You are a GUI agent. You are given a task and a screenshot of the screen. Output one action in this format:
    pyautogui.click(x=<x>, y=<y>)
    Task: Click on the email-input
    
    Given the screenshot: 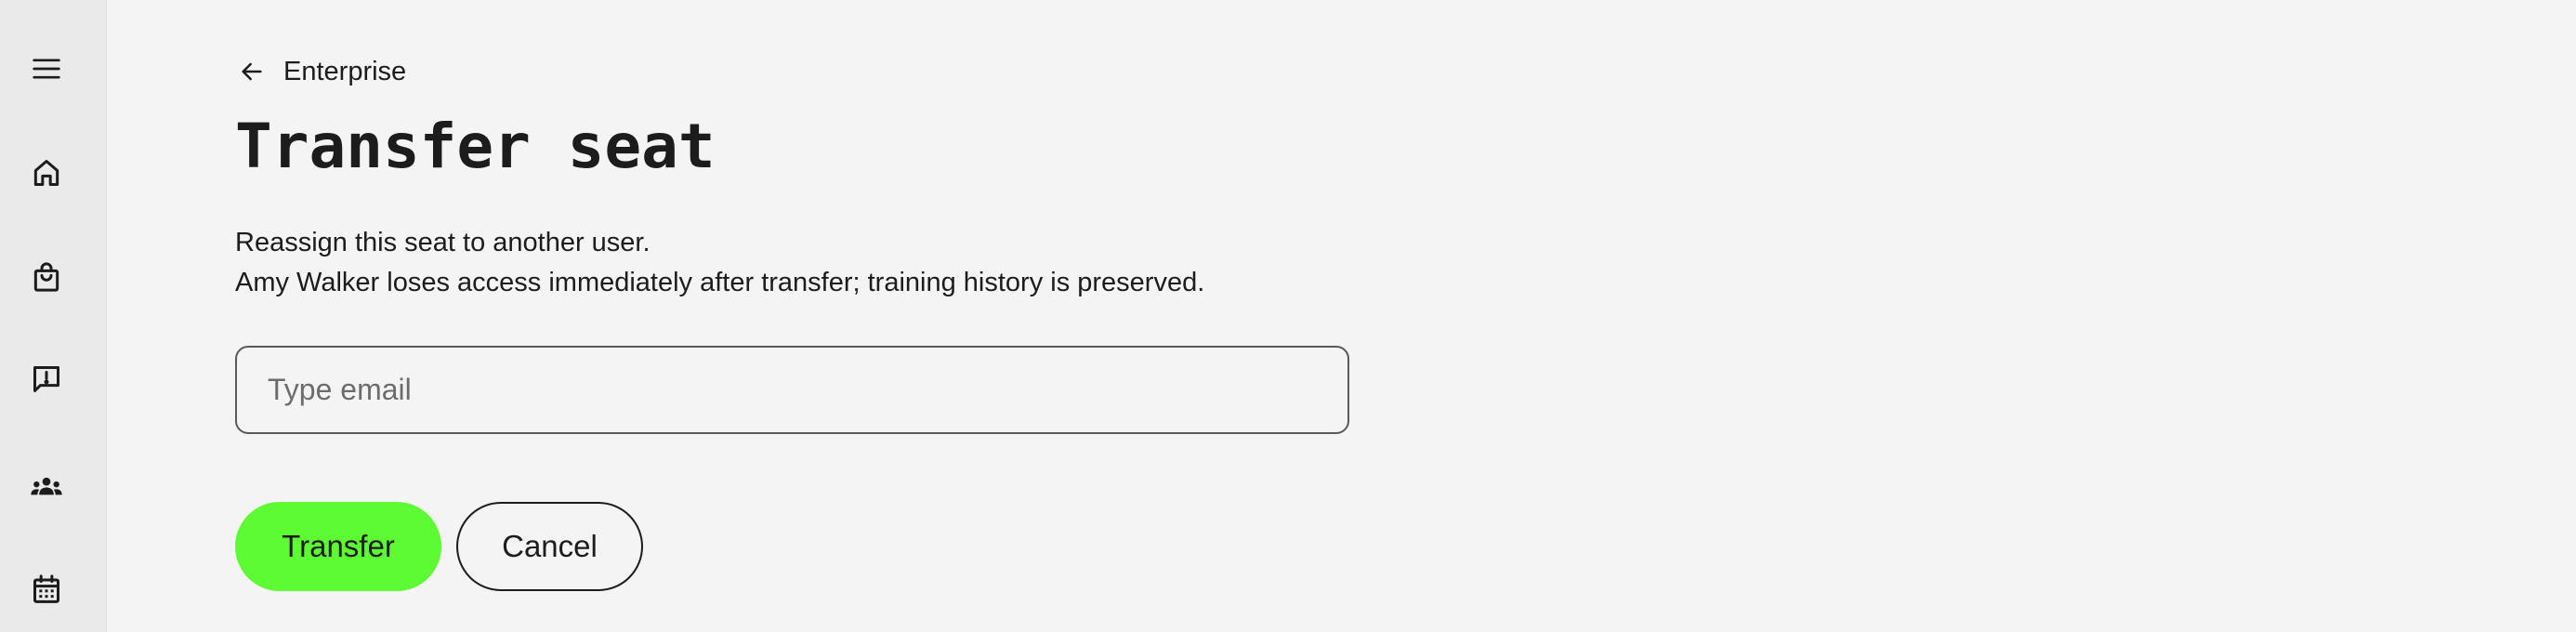 What is the action you would take?
    pyautogui.click(x=792, y=390)
    